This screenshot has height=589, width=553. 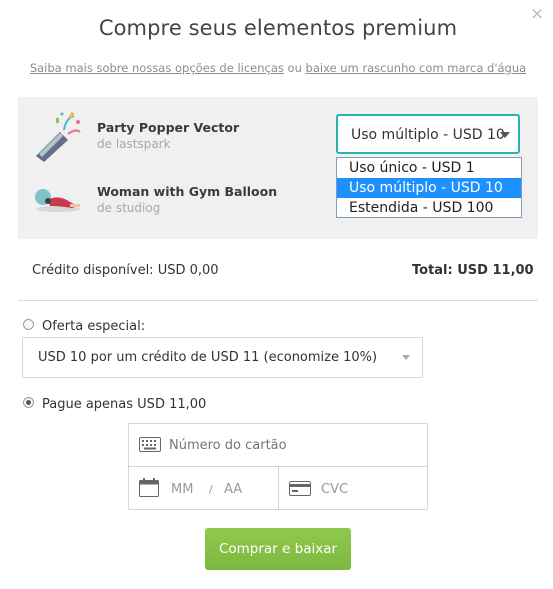 I want to click on gym-balloon-thumbnail, so click(x=58, y=199).